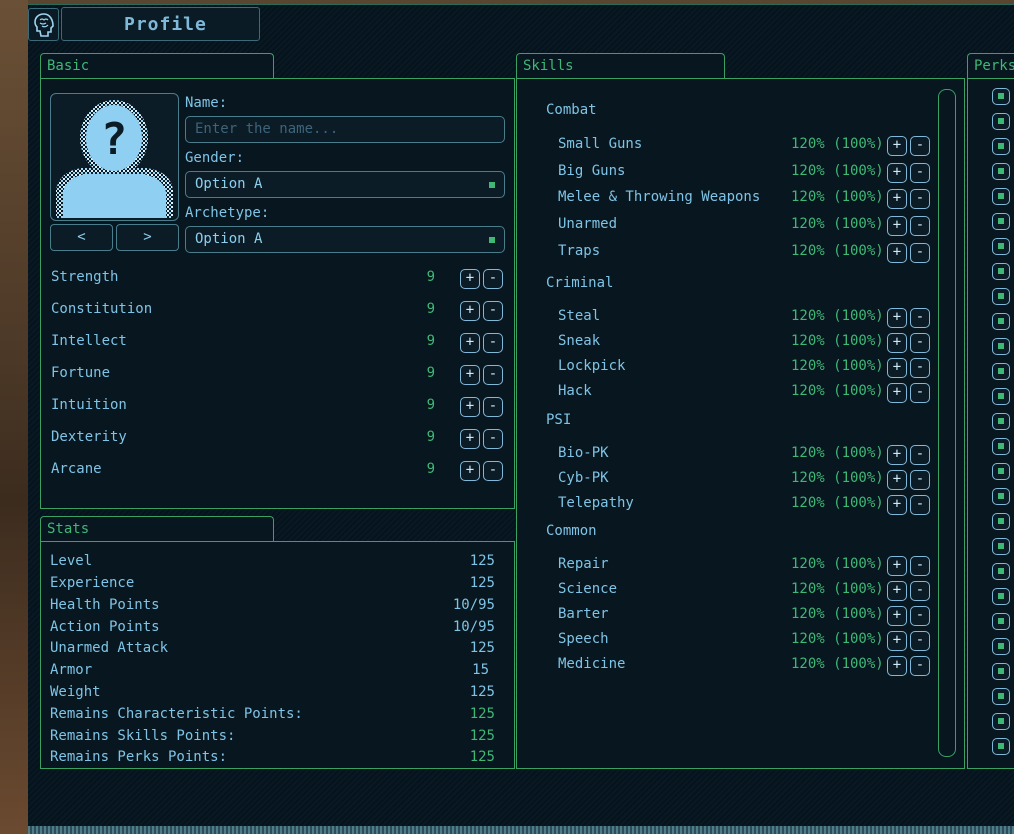 Image resolution: width=1014 pixels, height=834 pixels. I want to click on skill-name: Medicine, so click(592, 664).